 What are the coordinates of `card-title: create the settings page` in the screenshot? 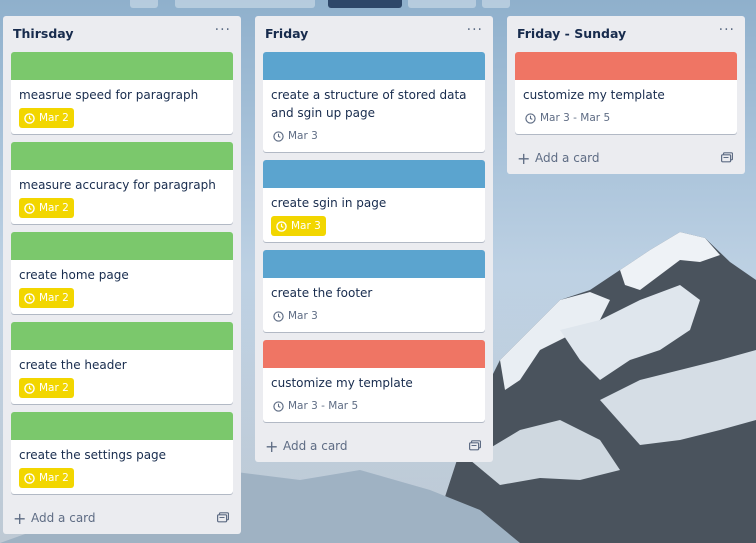 It's located at (93, 455).